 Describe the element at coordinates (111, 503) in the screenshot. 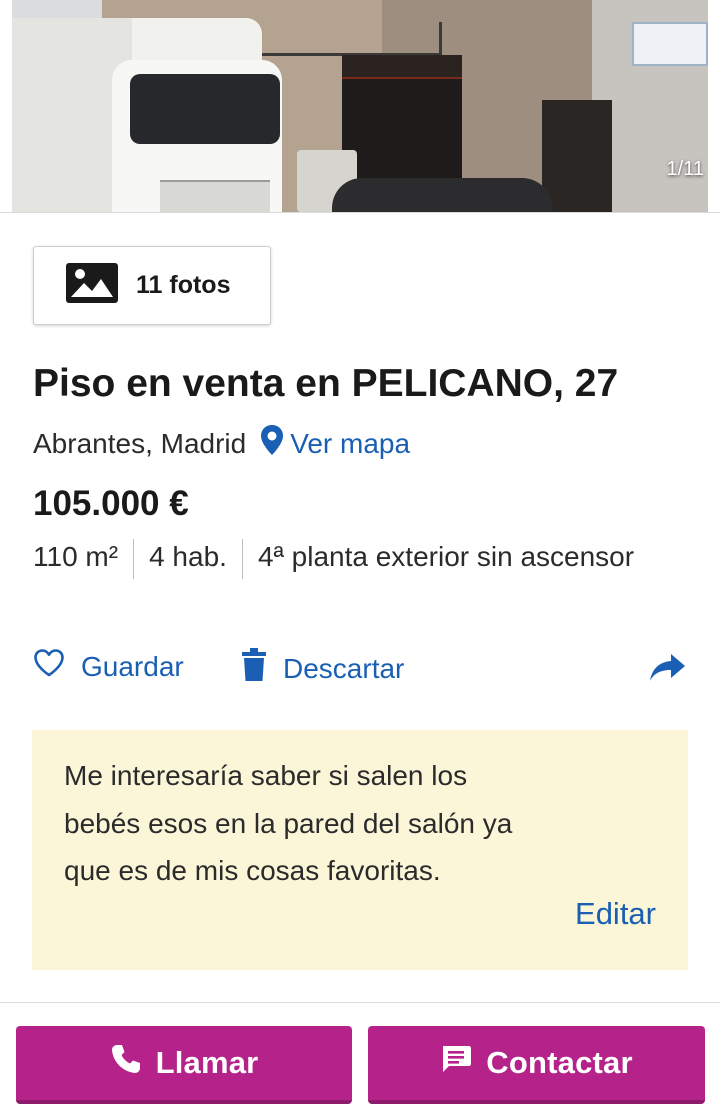

I see `listing-price: 105.000 €` at that location.